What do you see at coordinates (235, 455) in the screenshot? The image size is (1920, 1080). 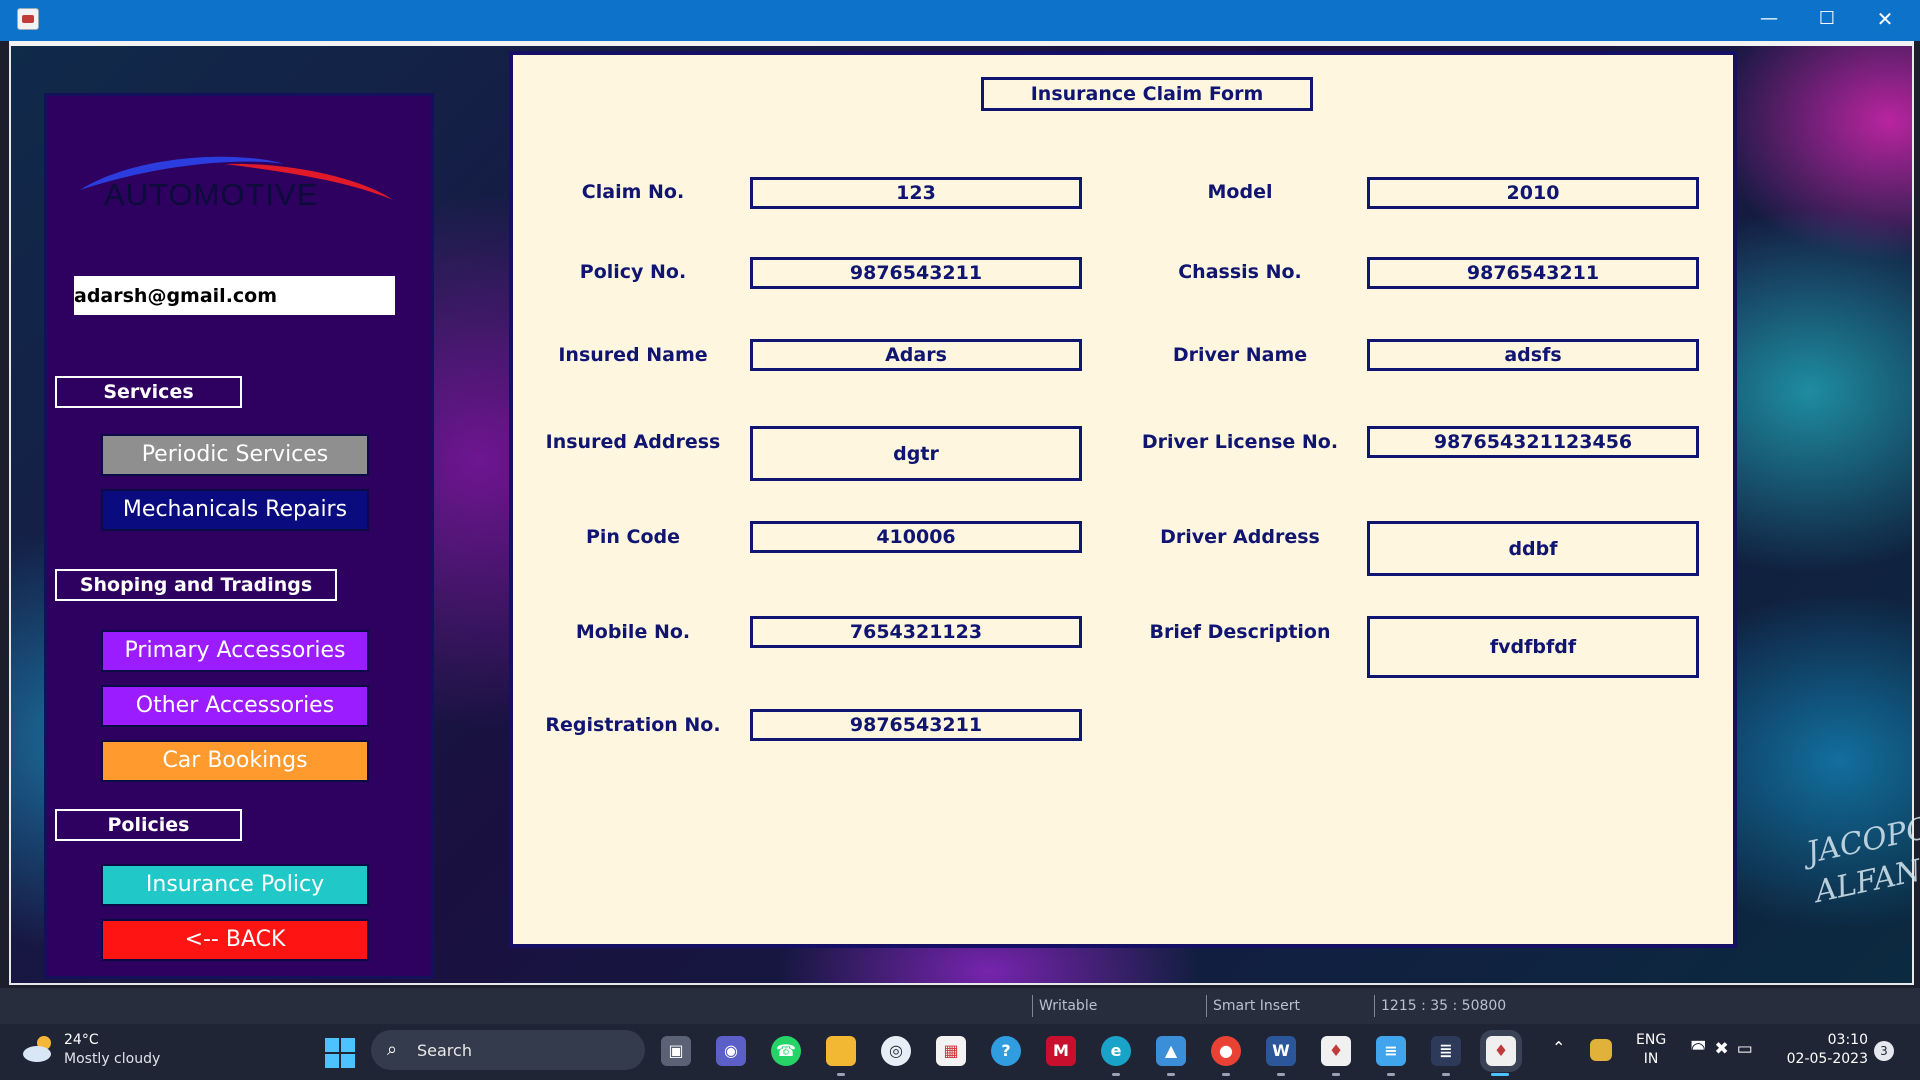 I see `periodic-services-button: Periodic Services` at bounding box center [235, 455].